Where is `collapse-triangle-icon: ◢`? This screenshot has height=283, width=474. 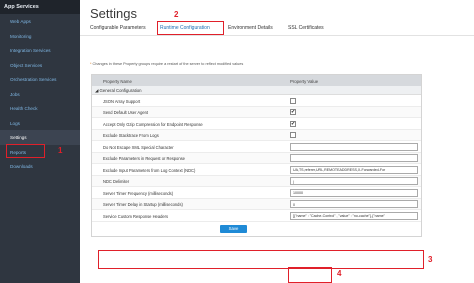
collapse-triangle-icon: ◢ is located at coordinates (96, 90).